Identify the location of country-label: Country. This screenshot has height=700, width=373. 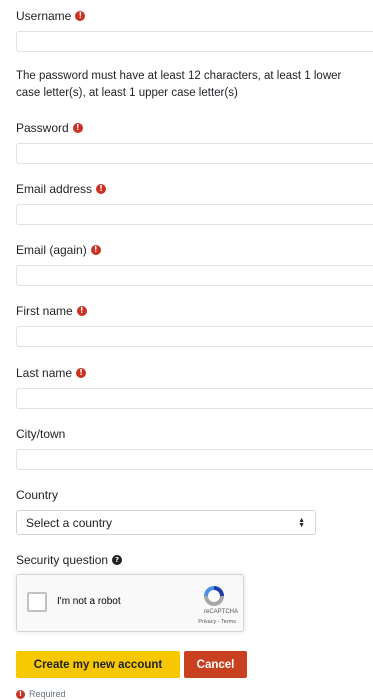
(37, 495).